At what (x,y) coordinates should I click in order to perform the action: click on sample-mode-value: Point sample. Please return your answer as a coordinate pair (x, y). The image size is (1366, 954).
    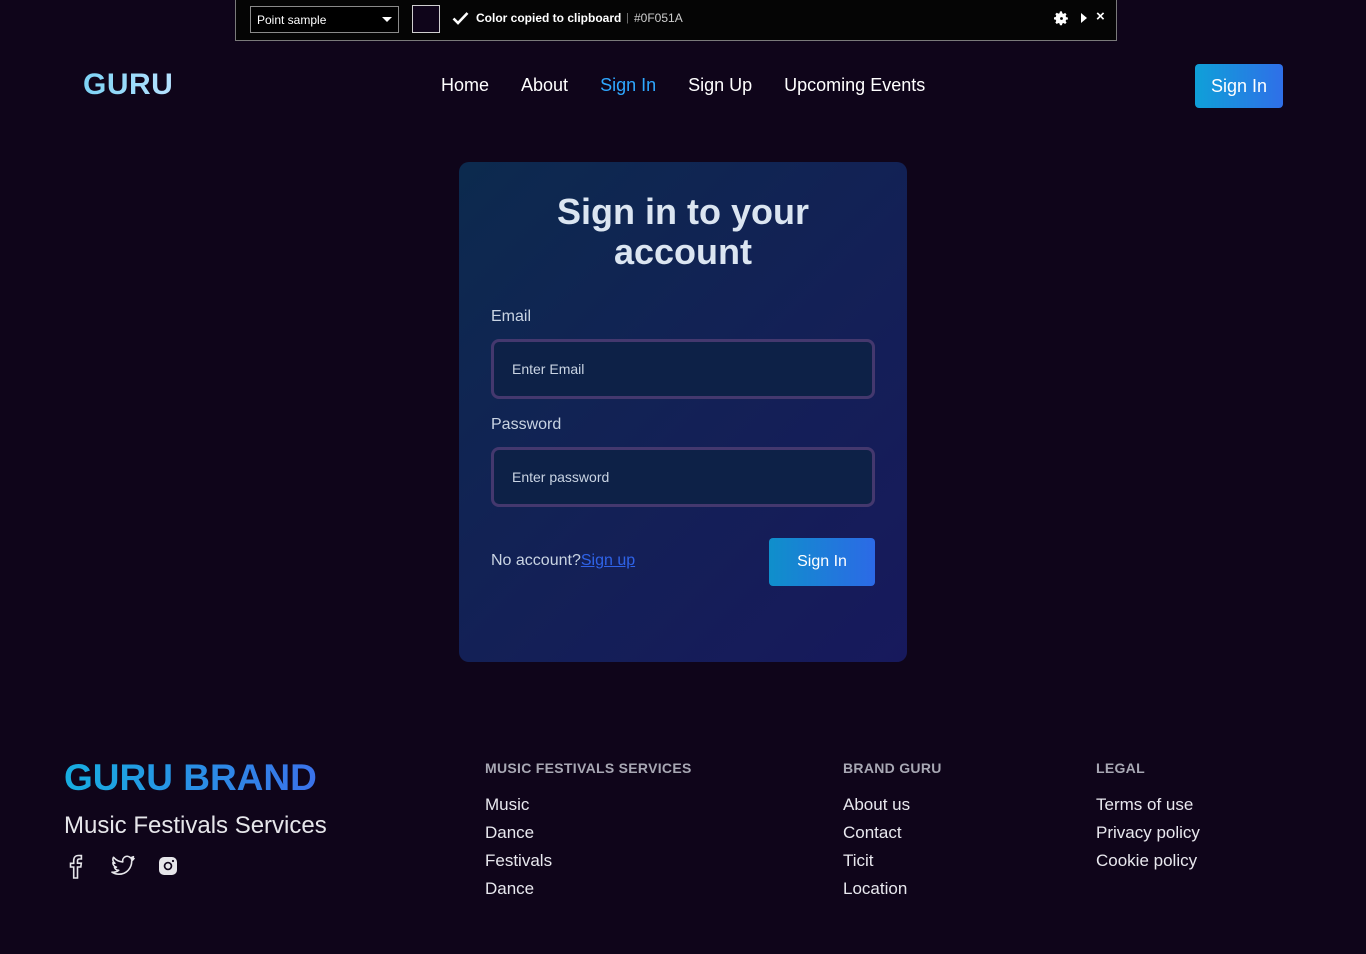
    Looking at the image, I should click on (292, 19).